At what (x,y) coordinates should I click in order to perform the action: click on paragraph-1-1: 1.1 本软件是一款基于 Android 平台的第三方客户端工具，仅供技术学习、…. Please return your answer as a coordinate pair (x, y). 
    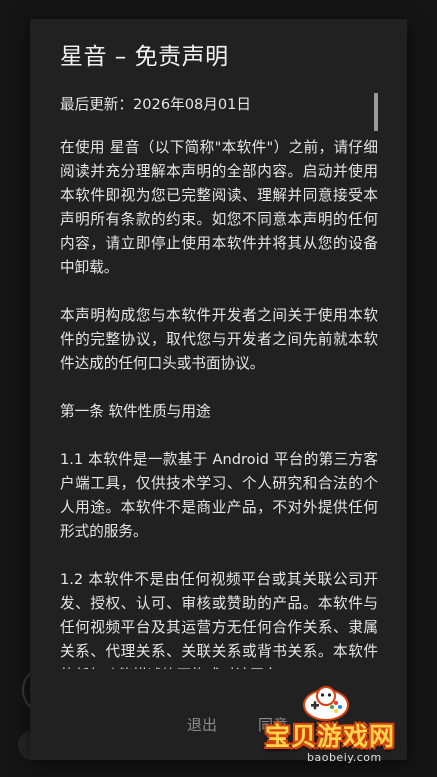
    Looking at the image, I should click on (219, 495).